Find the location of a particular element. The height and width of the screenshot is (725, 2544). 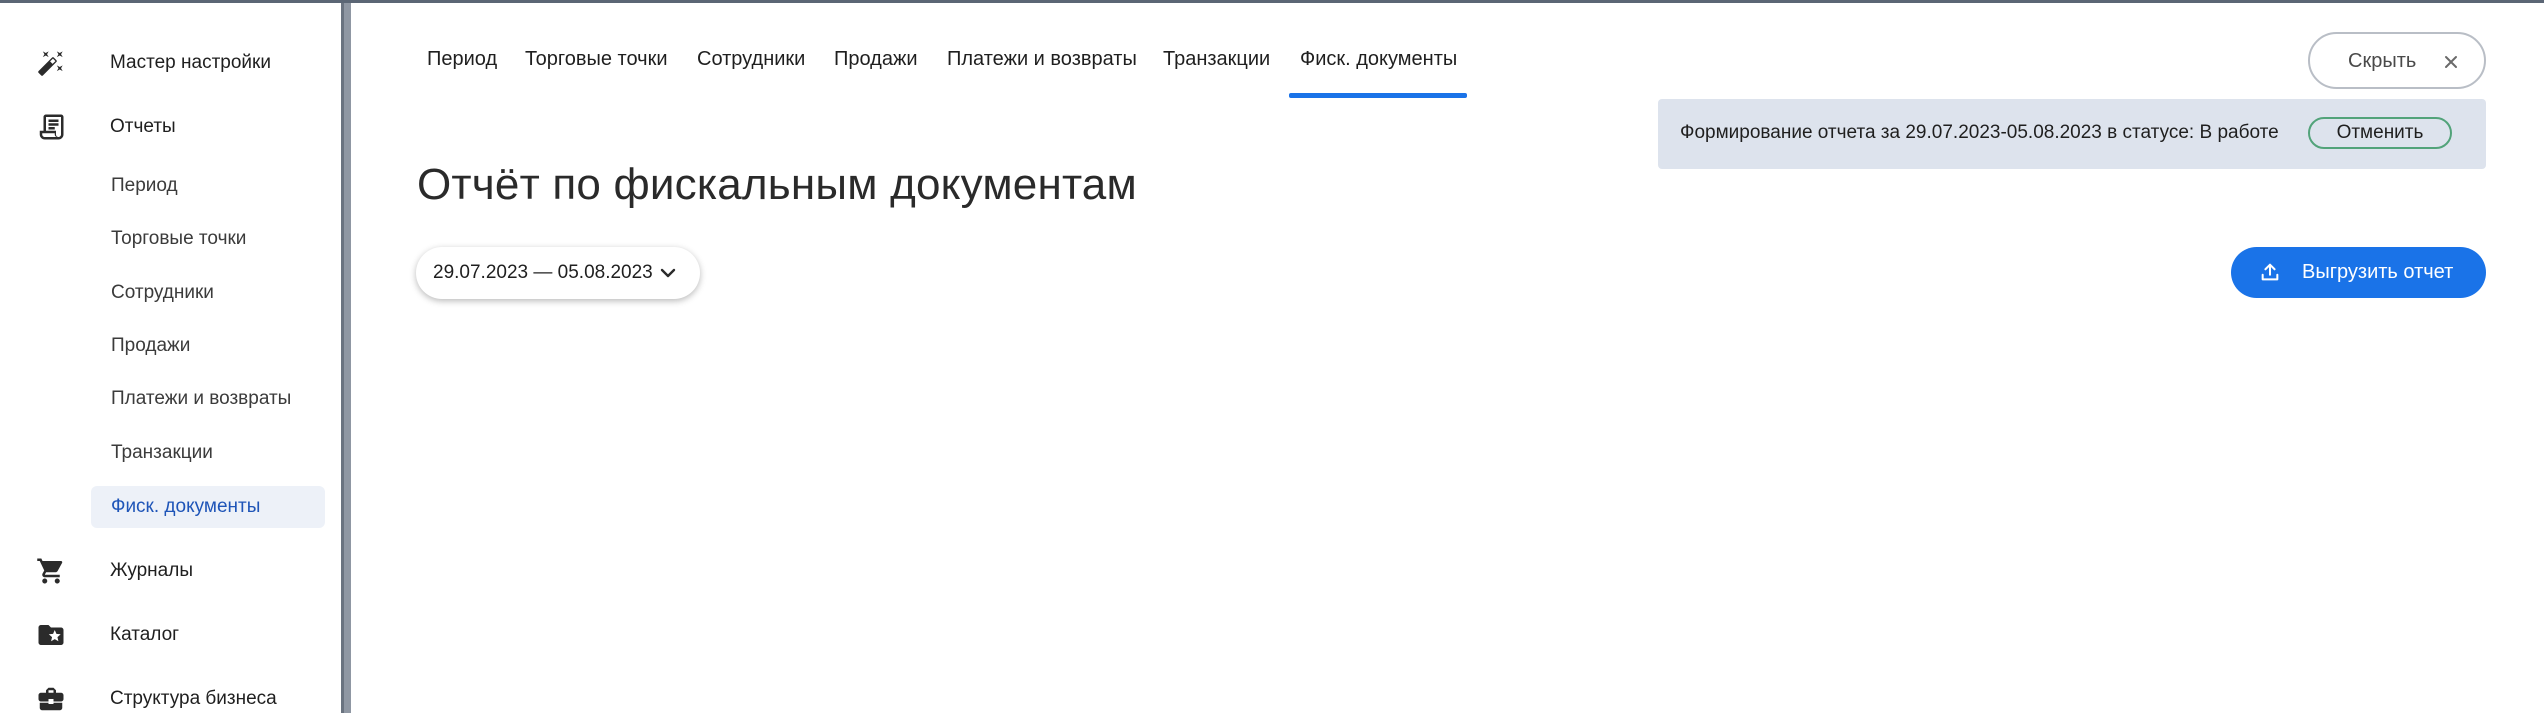

active-tab-indicator is located at coordinates (1378, 95).